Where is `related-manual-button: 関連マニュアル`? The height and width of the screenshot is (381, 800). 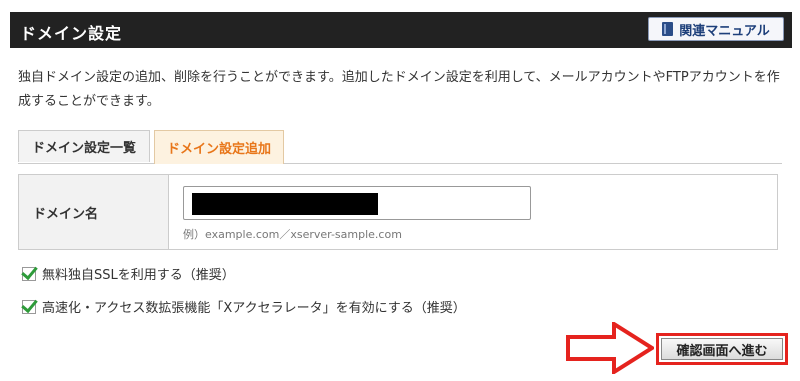 related-manual-button: 関連マニュアル is located at coordinates (716, 29).